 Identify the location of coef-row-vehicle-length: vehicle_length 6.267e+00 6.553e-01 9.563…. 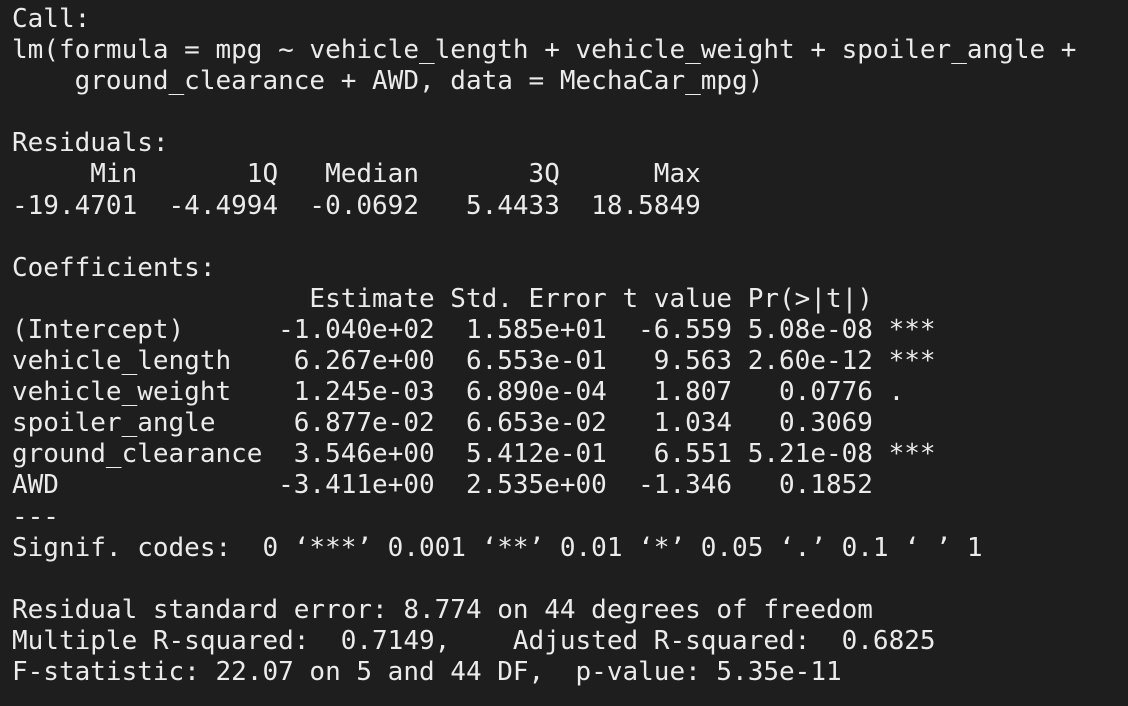
(474, 361).